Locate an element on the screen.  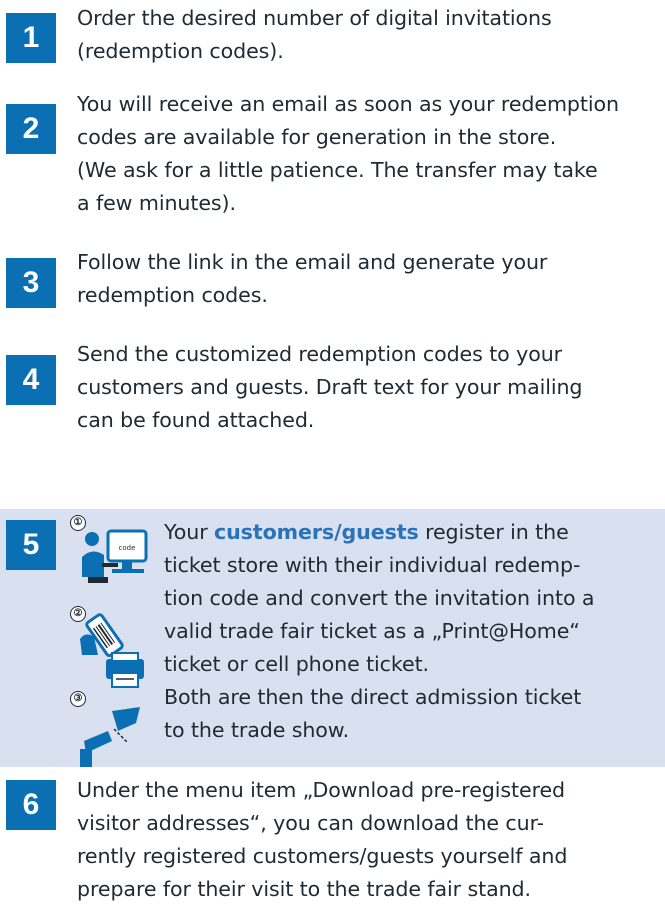
process-illustrations: ① code ② ③ is located at coordinates (115, 638).